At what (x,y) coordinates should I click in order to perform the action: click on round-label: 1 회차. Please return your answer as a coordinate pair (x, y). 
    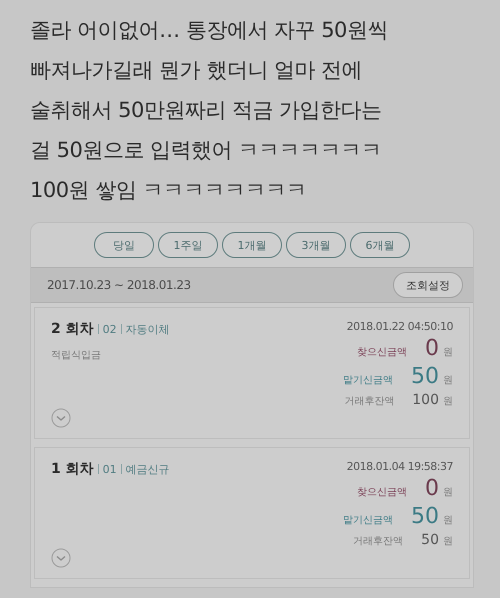
    Looking at the image, I should click on (72, 469).